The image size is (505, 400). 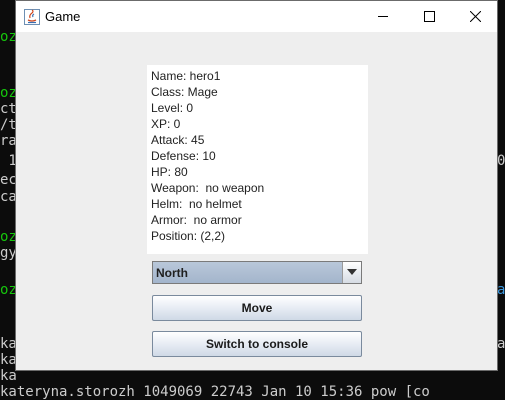 I want to click on hero-position: Position: (2,2), so click(x=188, y=236).